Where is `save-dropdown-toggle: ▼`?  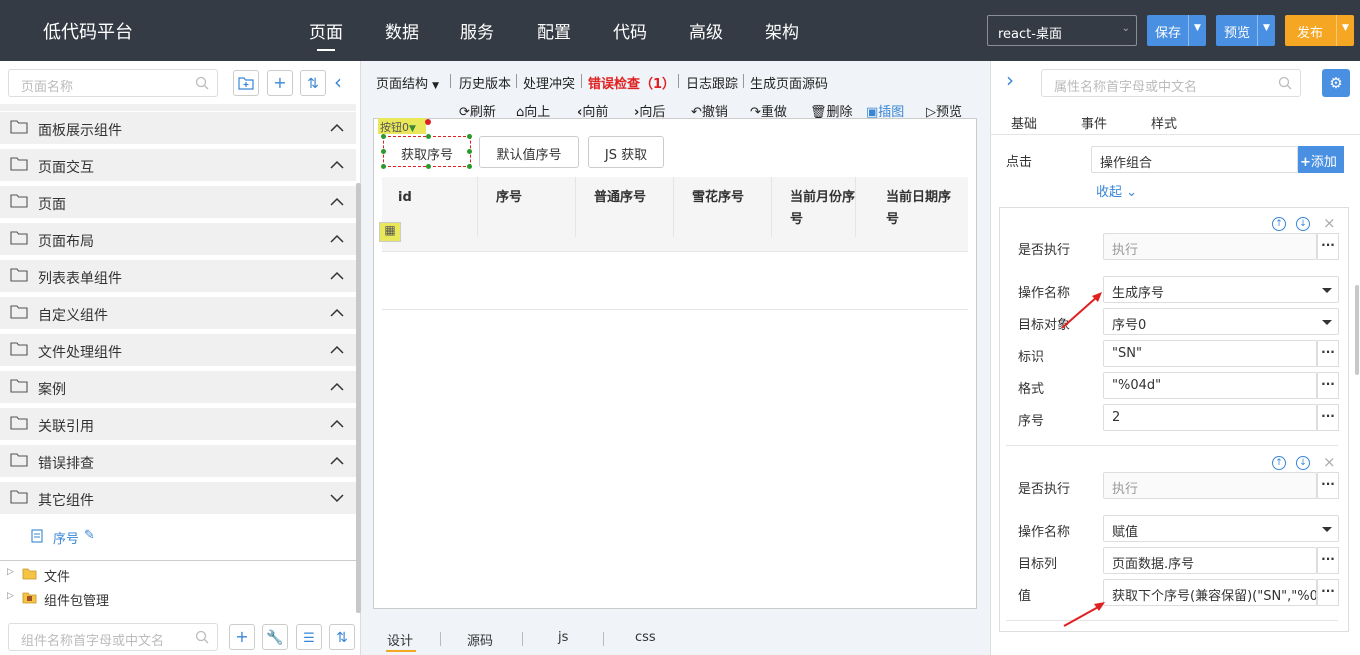 save-dropdown-toggle: ▼ is located at coordinates (1197, 30).